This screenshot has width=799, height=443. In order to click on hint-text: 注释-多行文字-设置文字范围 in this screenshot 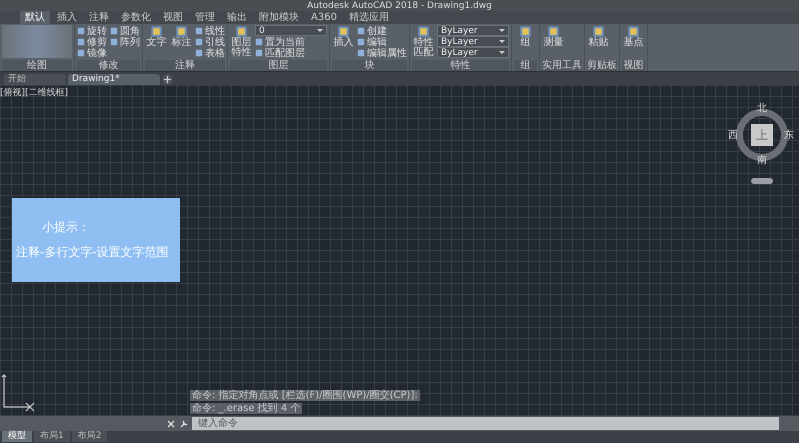, I will do `click(93, 252)`.